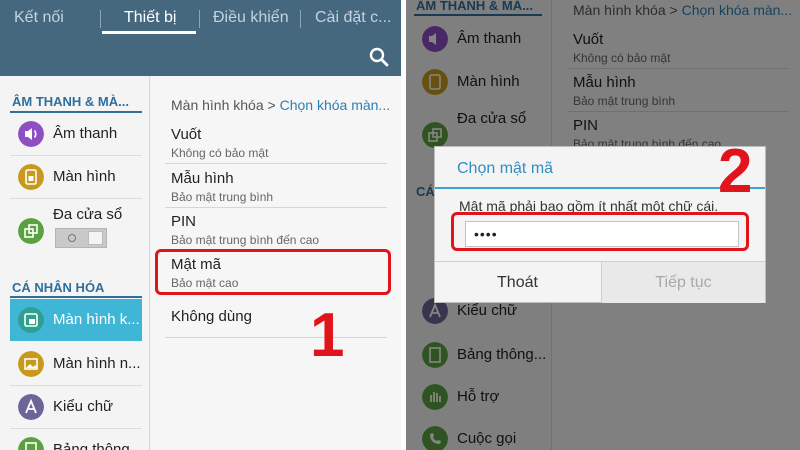 The height and width of the screenshot is (450, 800). What do you see at coordinates (31, 231) in the screenshot?
I see `multi-window-icon` at bounding box center [31, 231].